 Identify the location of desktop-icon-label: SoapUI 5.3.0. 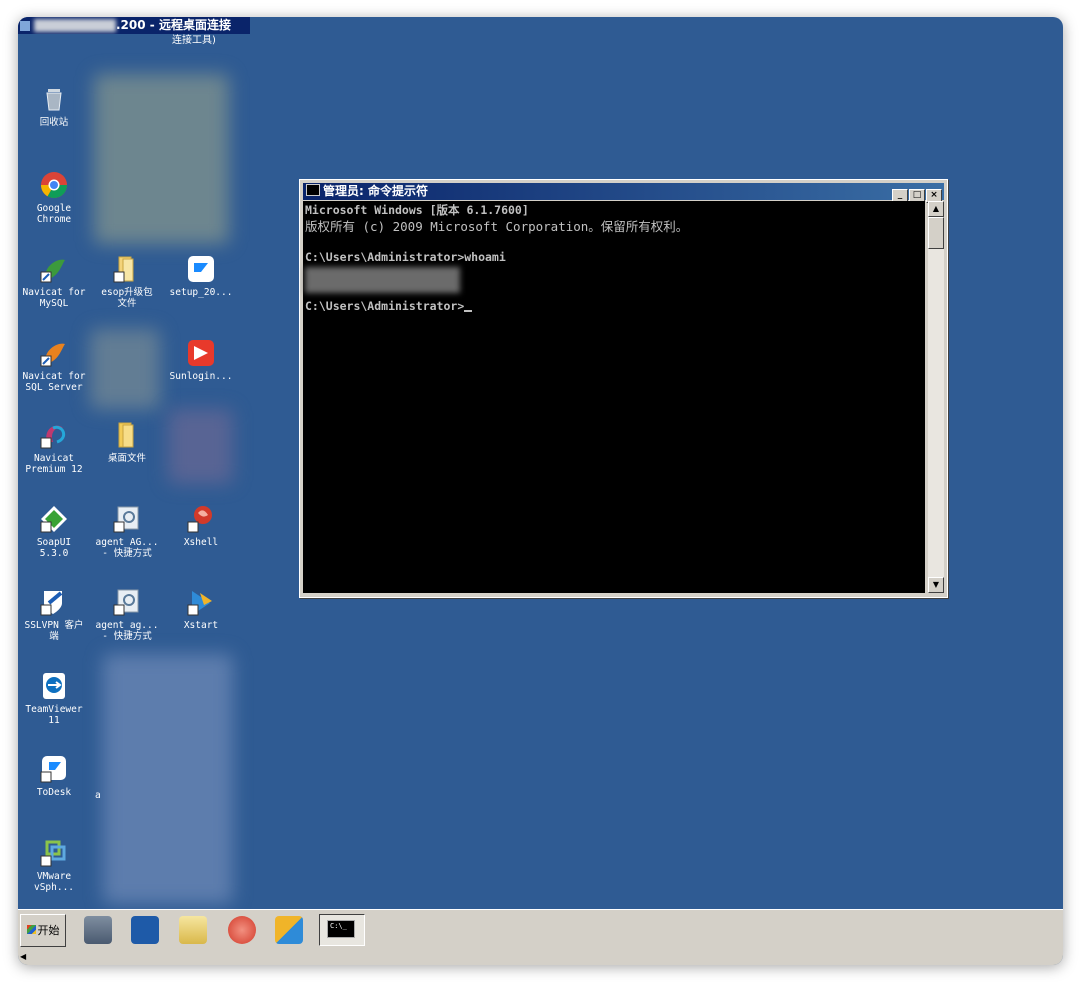
(54, 548).